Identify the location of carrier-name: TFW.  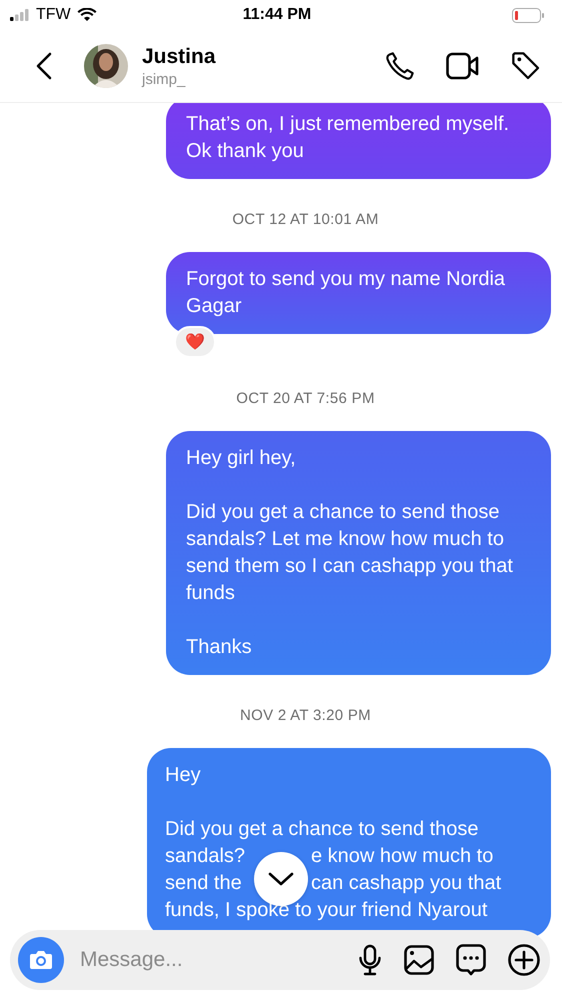
(53, 15).